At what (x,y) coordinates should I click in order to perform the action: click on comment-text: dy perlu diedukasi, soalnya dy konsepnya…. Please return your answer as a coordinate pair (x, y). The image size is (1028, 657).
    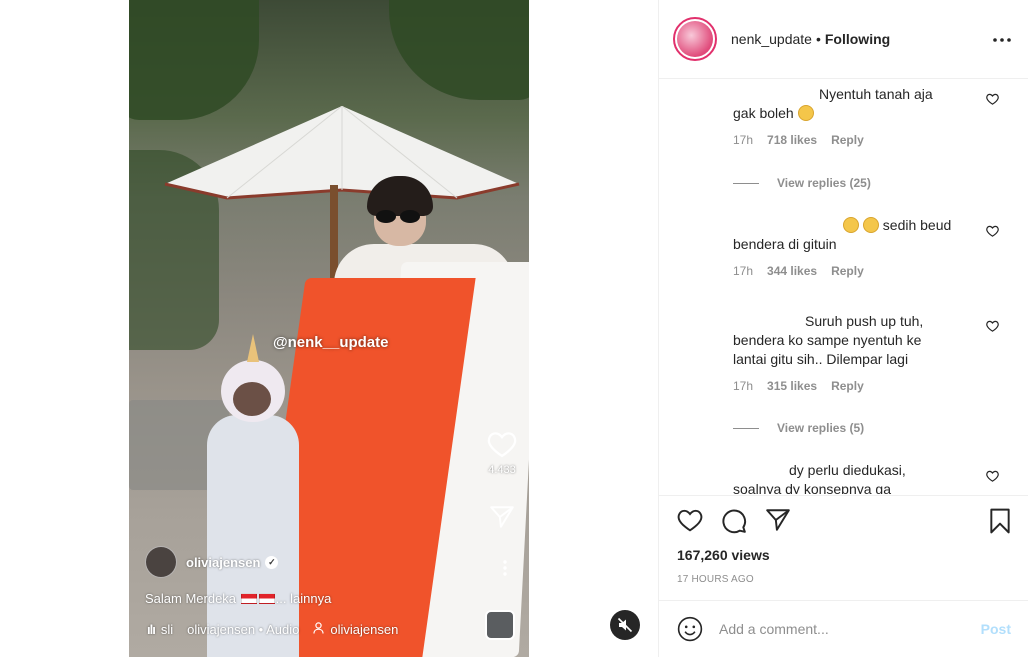
    Looking at the image, I should click on (819, 478).